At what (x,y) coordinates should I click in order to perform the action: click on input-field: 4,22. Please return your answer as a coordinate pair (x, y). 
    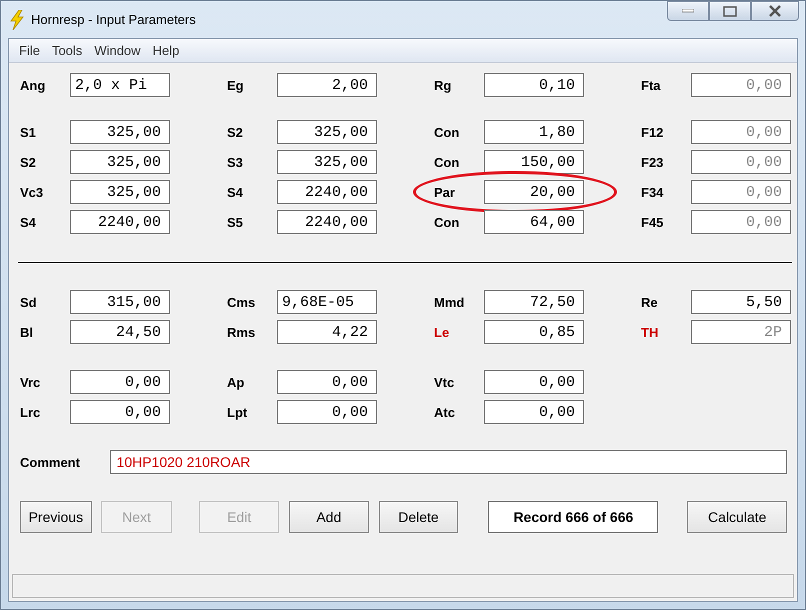
    Looking at the image, I should click on (327, 332).